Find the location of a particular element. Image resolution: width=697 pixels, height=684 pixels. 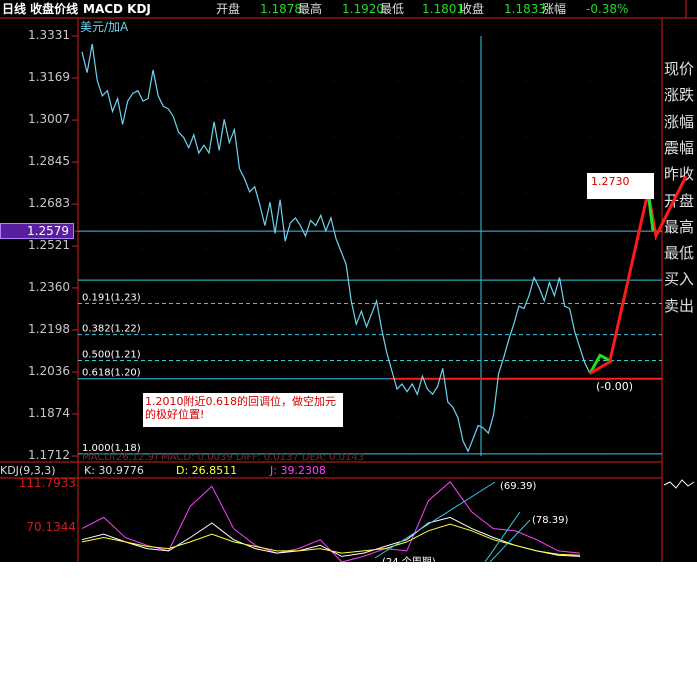

fib-level-label: 0.500(1.21) is located at coordinates (111, 355).